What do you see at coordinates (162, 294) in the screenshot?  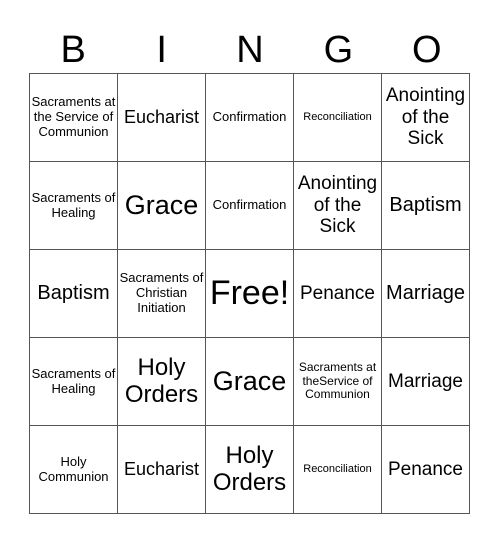 I see `bingo-cell: Sacraments of Christian Initiation` at bounding box center [162, 294].